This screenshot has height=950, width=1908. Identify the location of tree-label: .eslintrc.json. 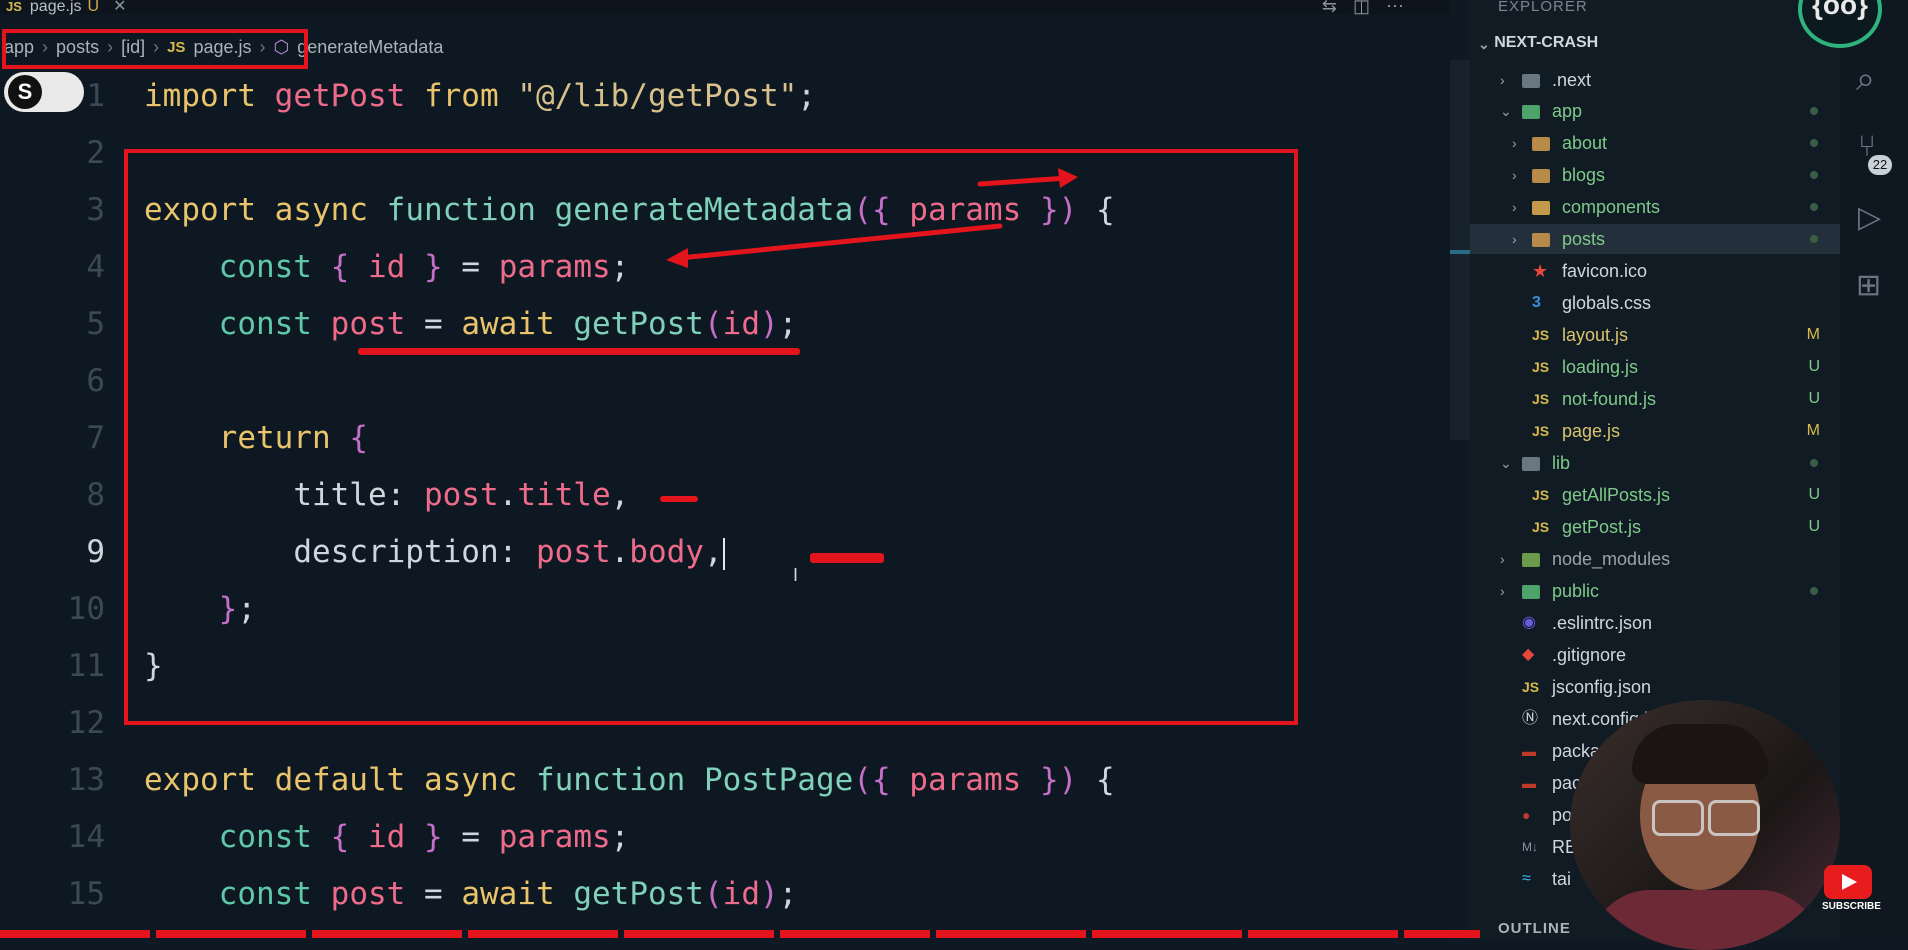
(1602, 623).